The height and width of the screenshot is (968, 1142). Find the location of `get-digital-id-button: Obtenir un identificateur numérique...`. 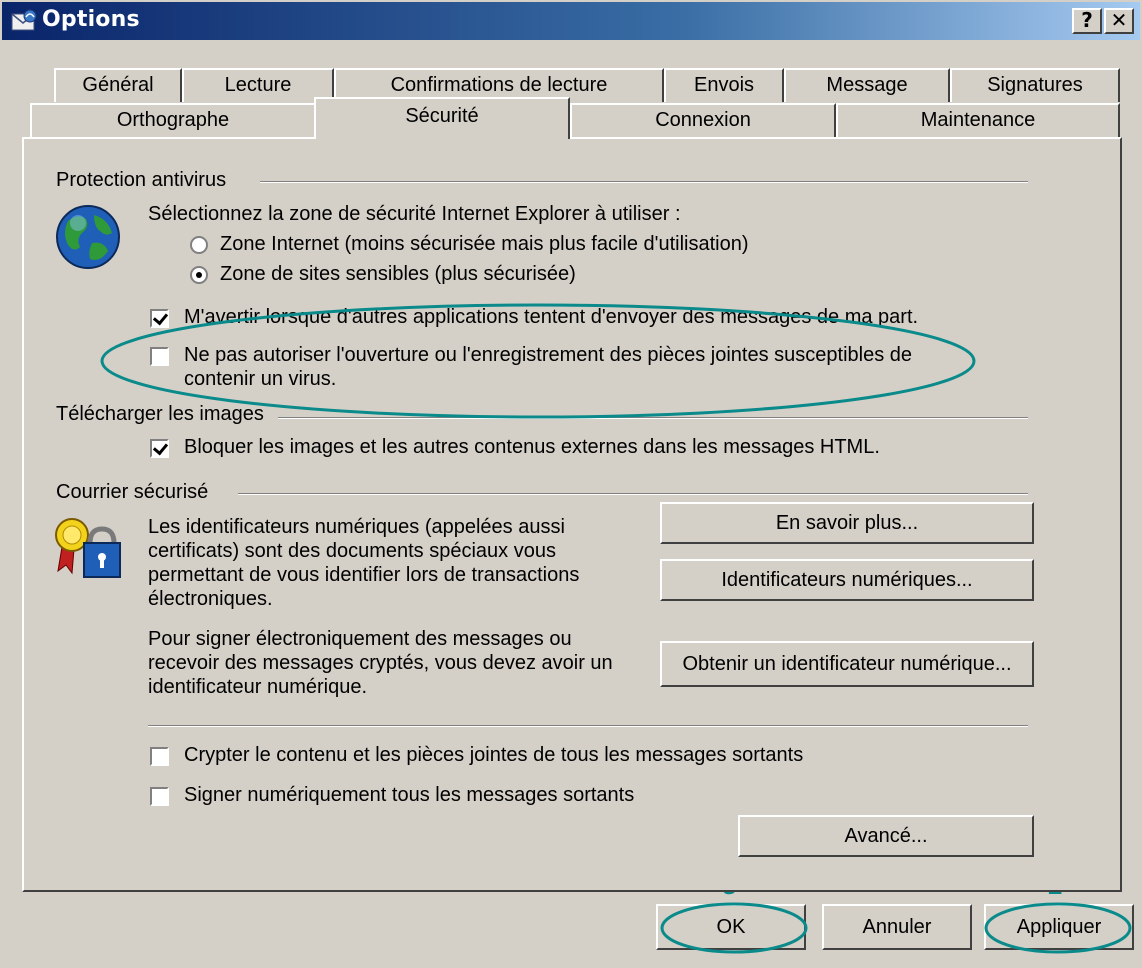

get-digital-id-button: Obtenir un identificateur numérique... is located at coordinates (847, 664).